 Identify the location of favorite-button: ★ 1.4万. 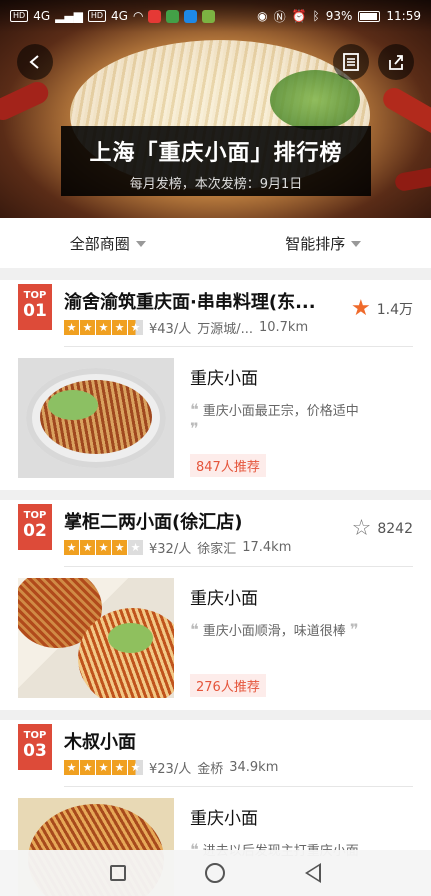
(382, 309).